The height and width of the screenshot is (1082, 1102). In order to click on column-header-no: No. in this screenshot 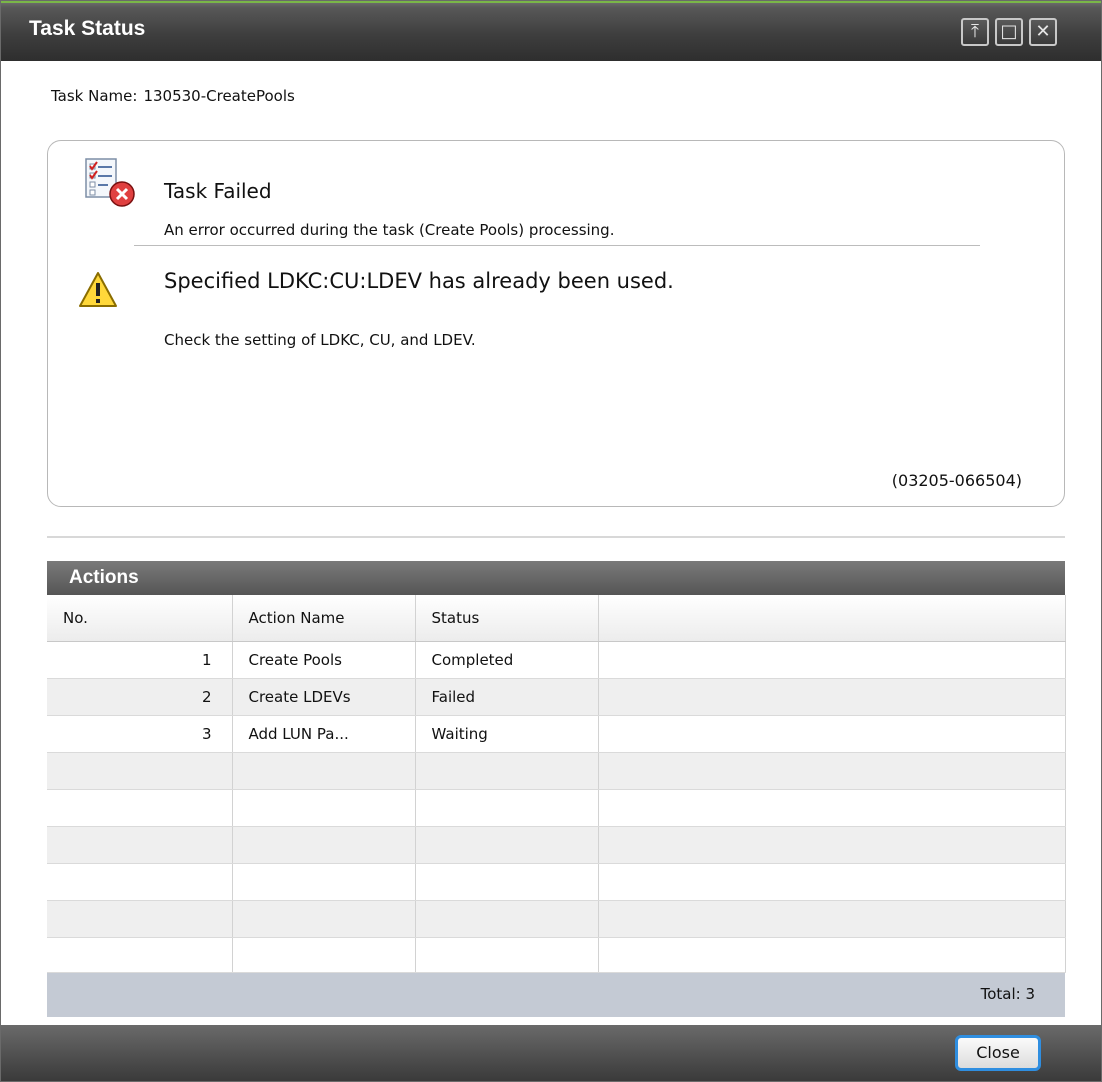, I will do `click(140, 618)`.